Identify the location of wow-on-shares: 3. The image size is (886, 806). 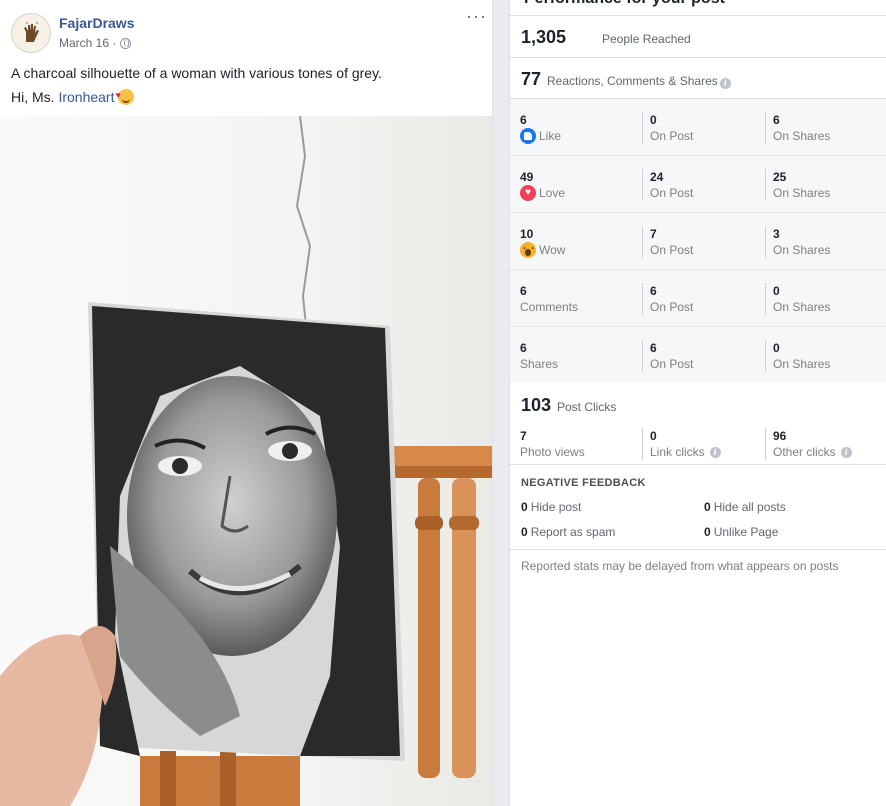
(776, 234).